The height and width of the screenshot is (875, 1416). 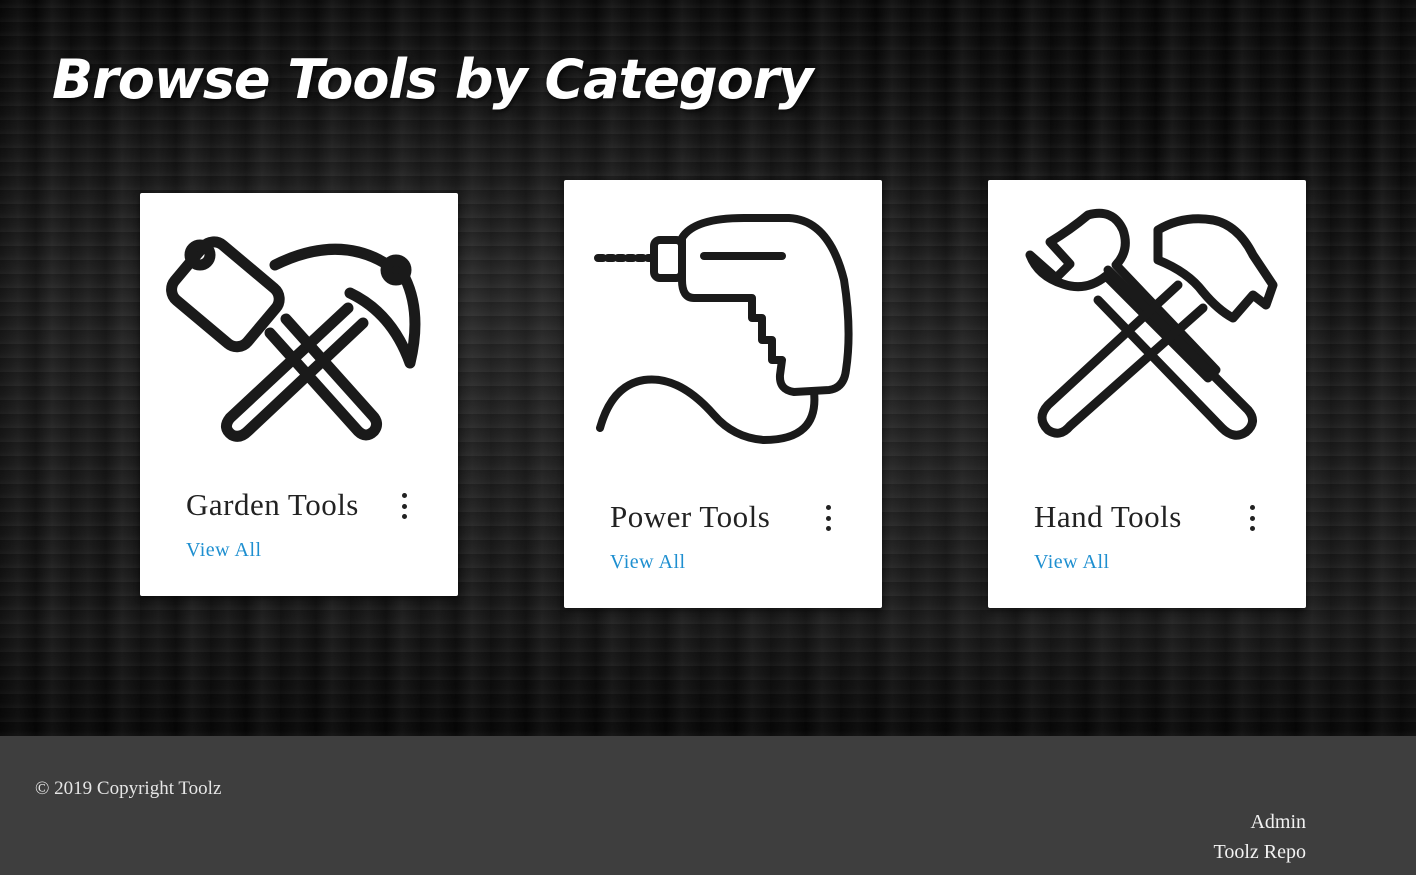 What do you see at coordinates (433, 79) in the screenshot?
I see `page-title: Browse Tools by Category` at bounding box center [433, 79].